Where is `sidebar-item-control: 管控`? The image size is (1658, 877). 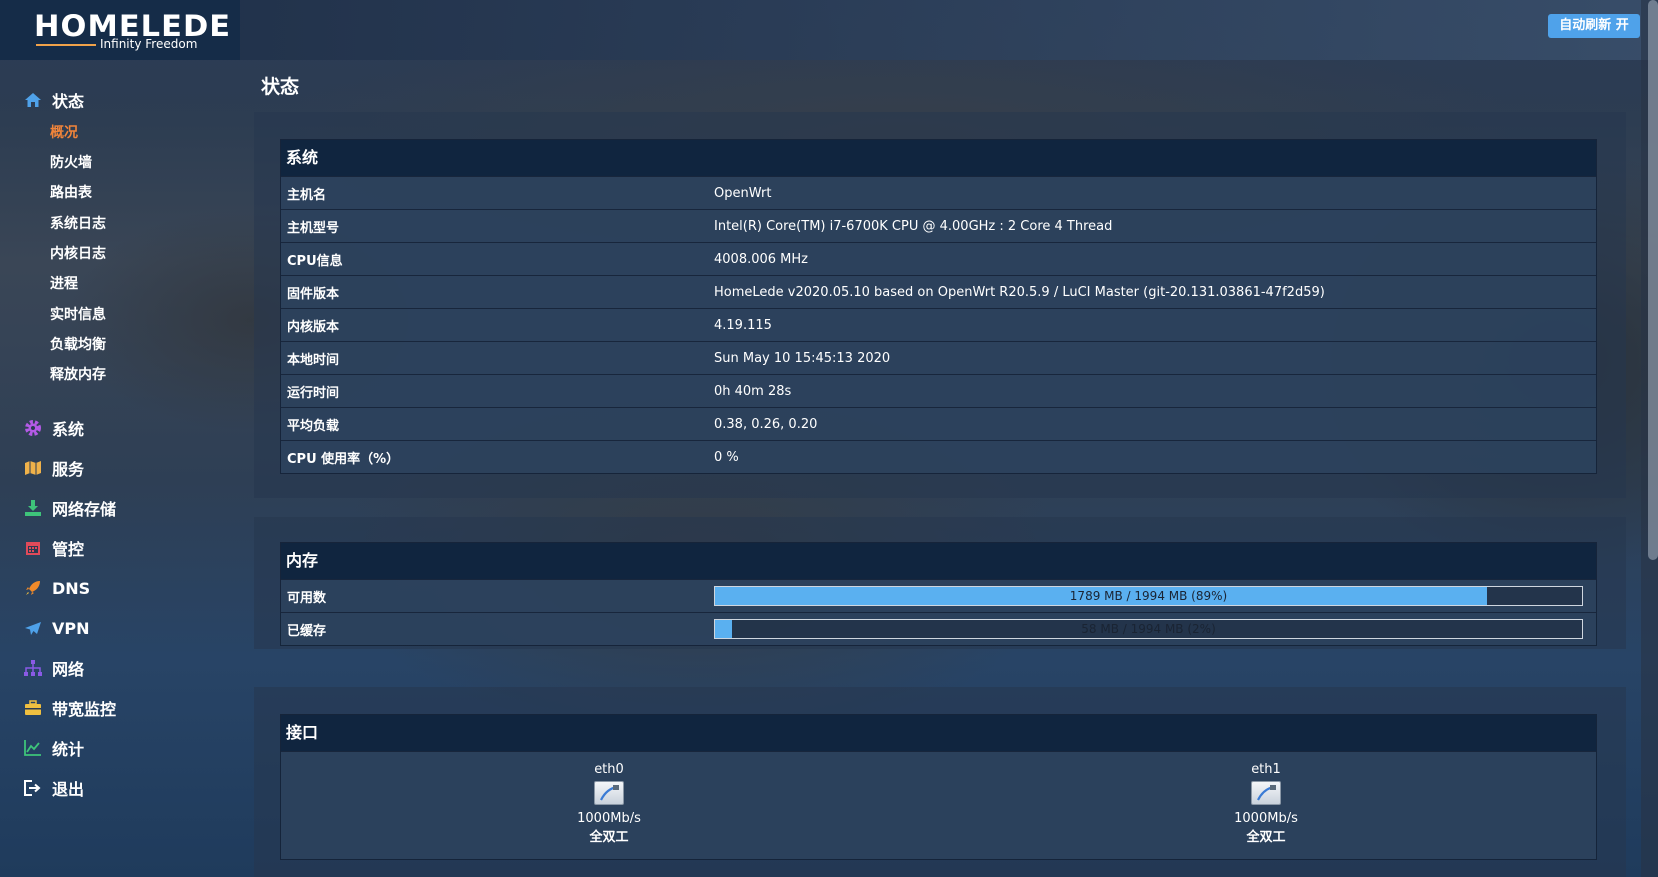
sidebar-item-control: 管控 is located at coordinates (54, 548).